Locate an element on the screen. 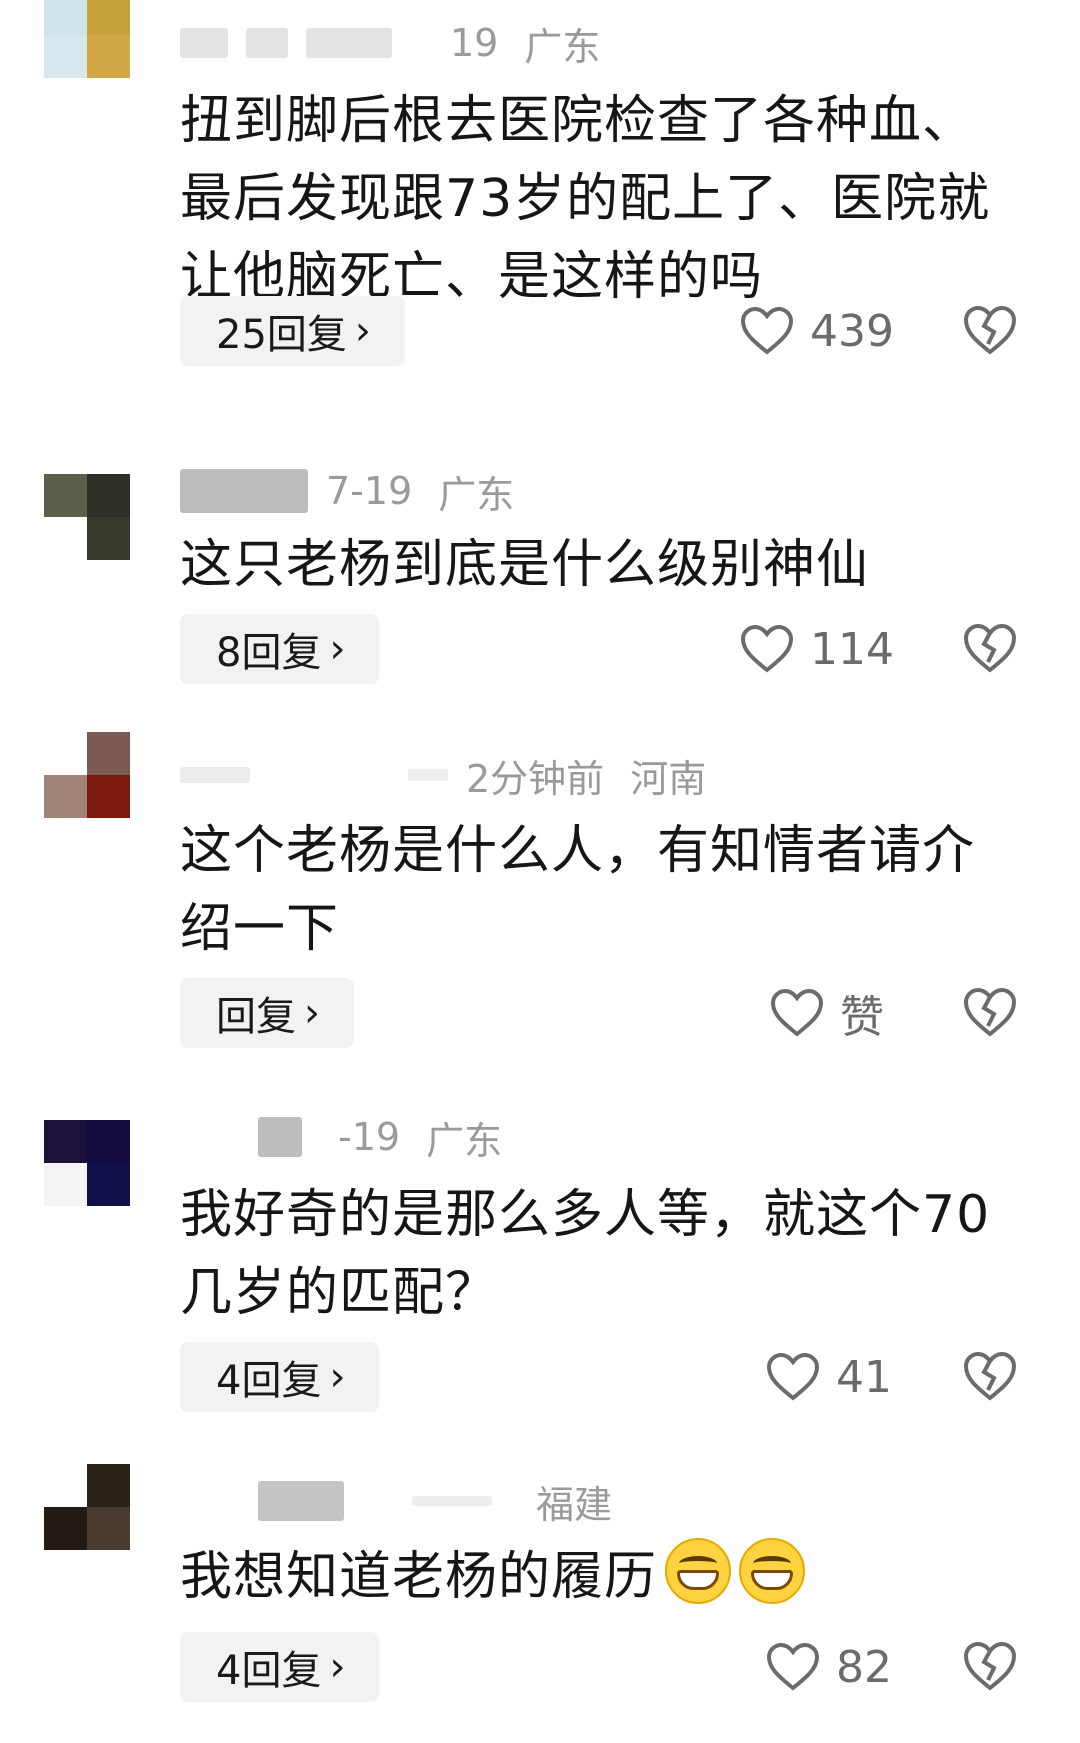 Image resolution: width=1080 pixels, height=1743 pixels. like-count: 赞 is located at coordinates (862, 1017).